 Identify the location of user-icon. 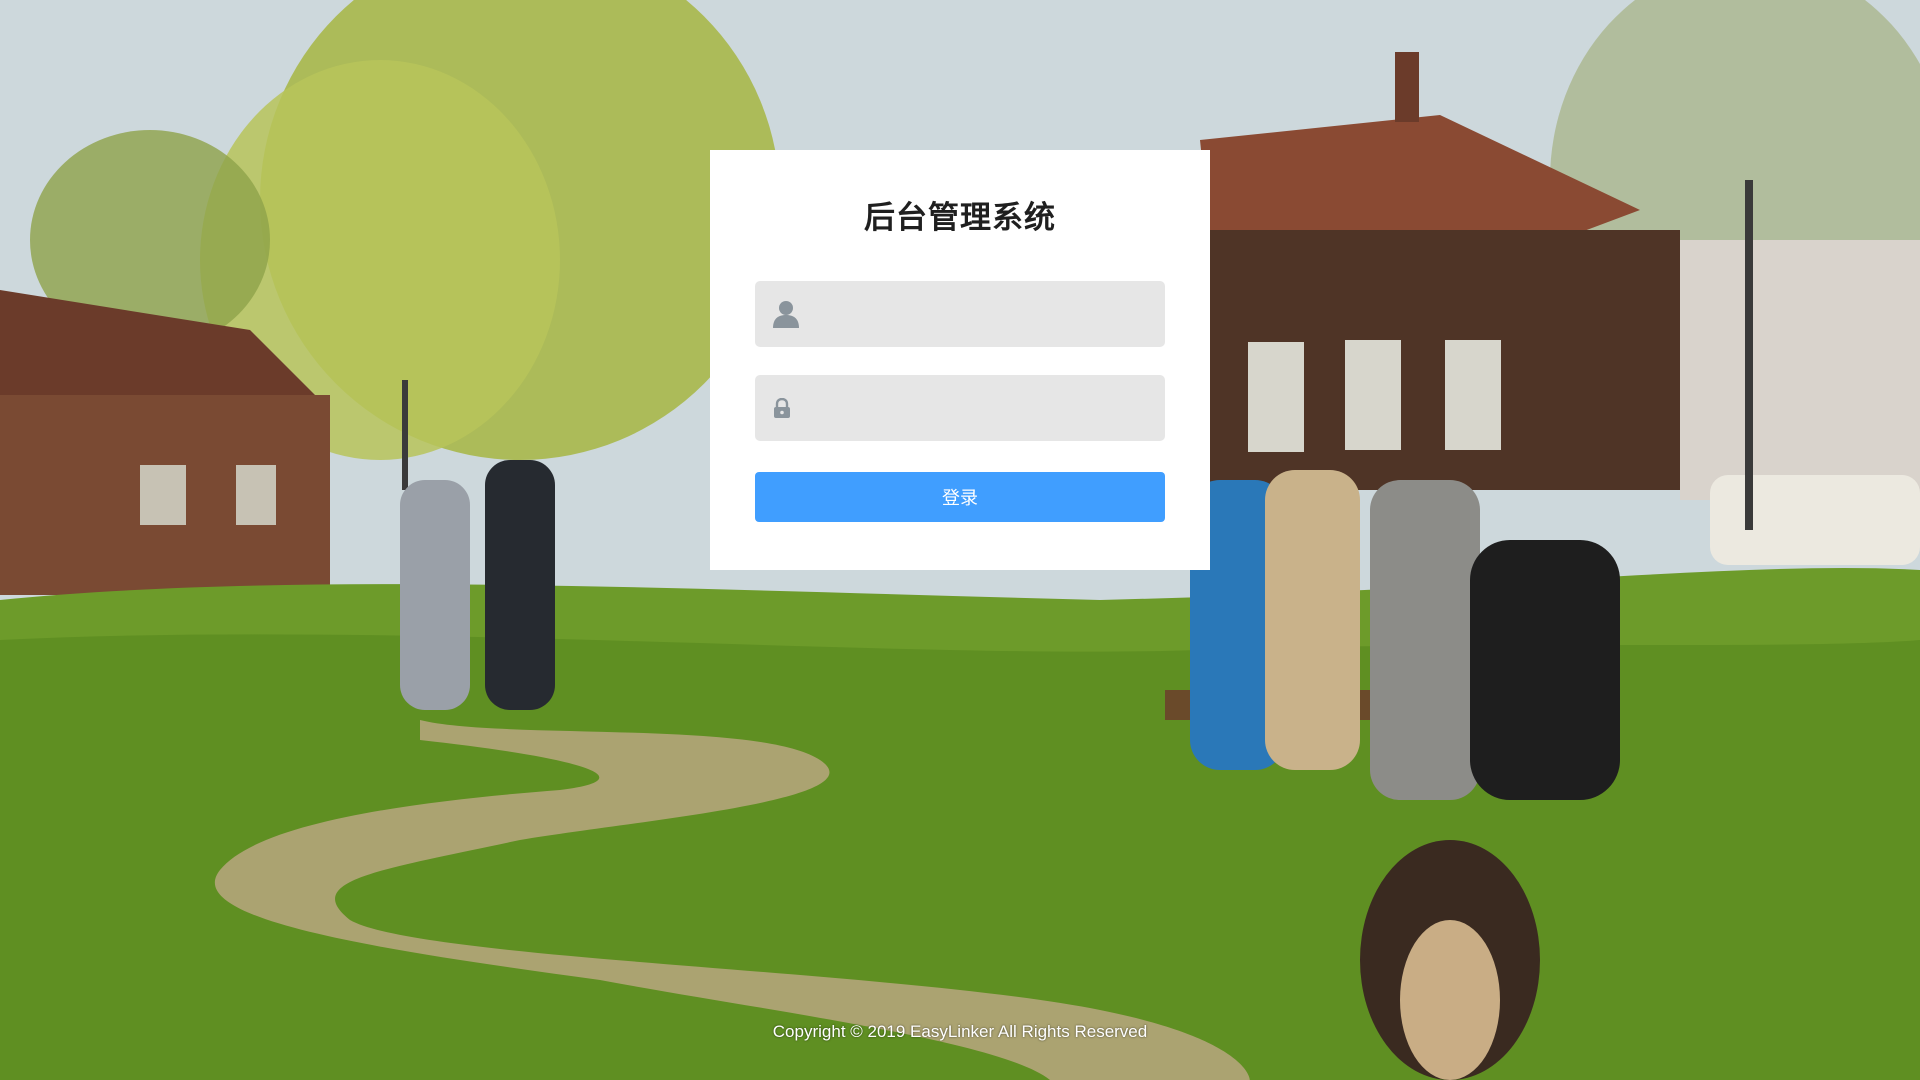
(786, 314).